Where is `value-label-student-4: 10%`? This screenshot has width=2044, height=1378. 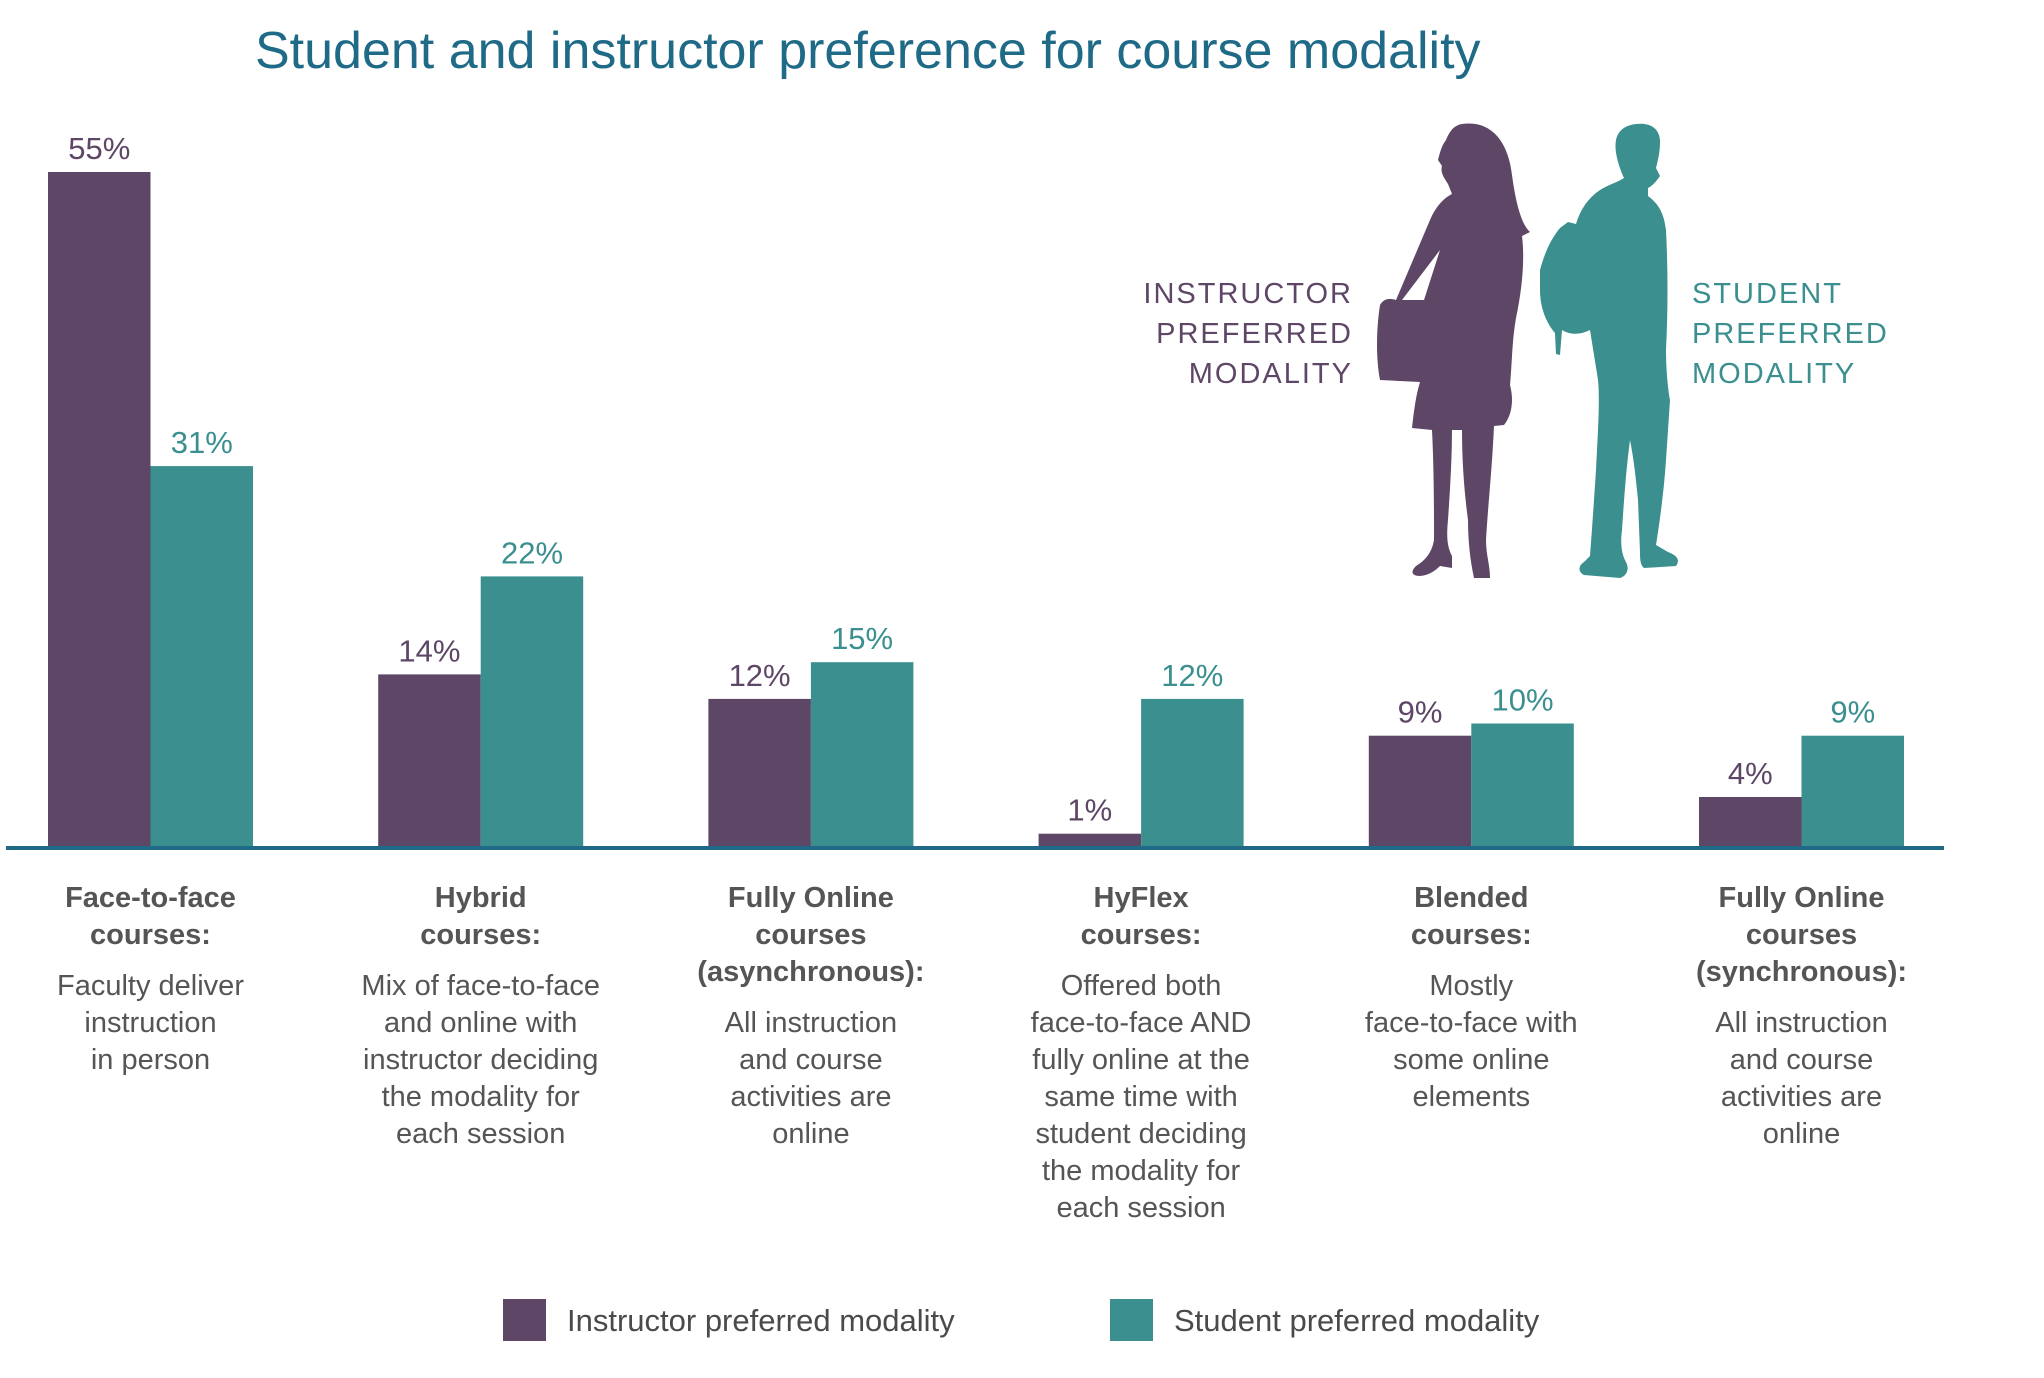
value-label-student-4: 10% is located at coordinates (1522, 700).